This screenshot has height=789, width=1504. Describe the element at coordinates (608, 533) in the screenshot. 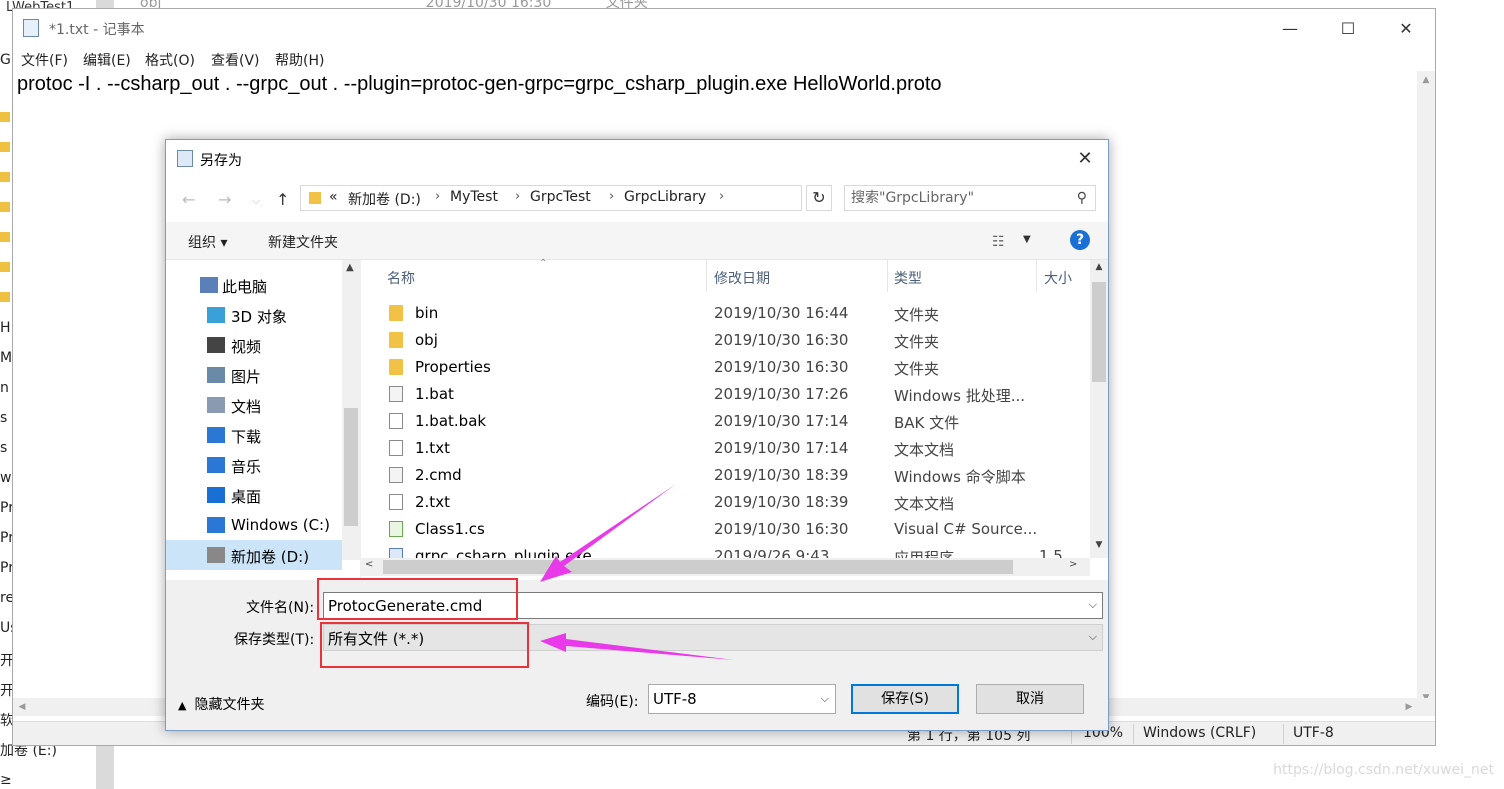

I see `annotation-arrow-to-filename` at that location.